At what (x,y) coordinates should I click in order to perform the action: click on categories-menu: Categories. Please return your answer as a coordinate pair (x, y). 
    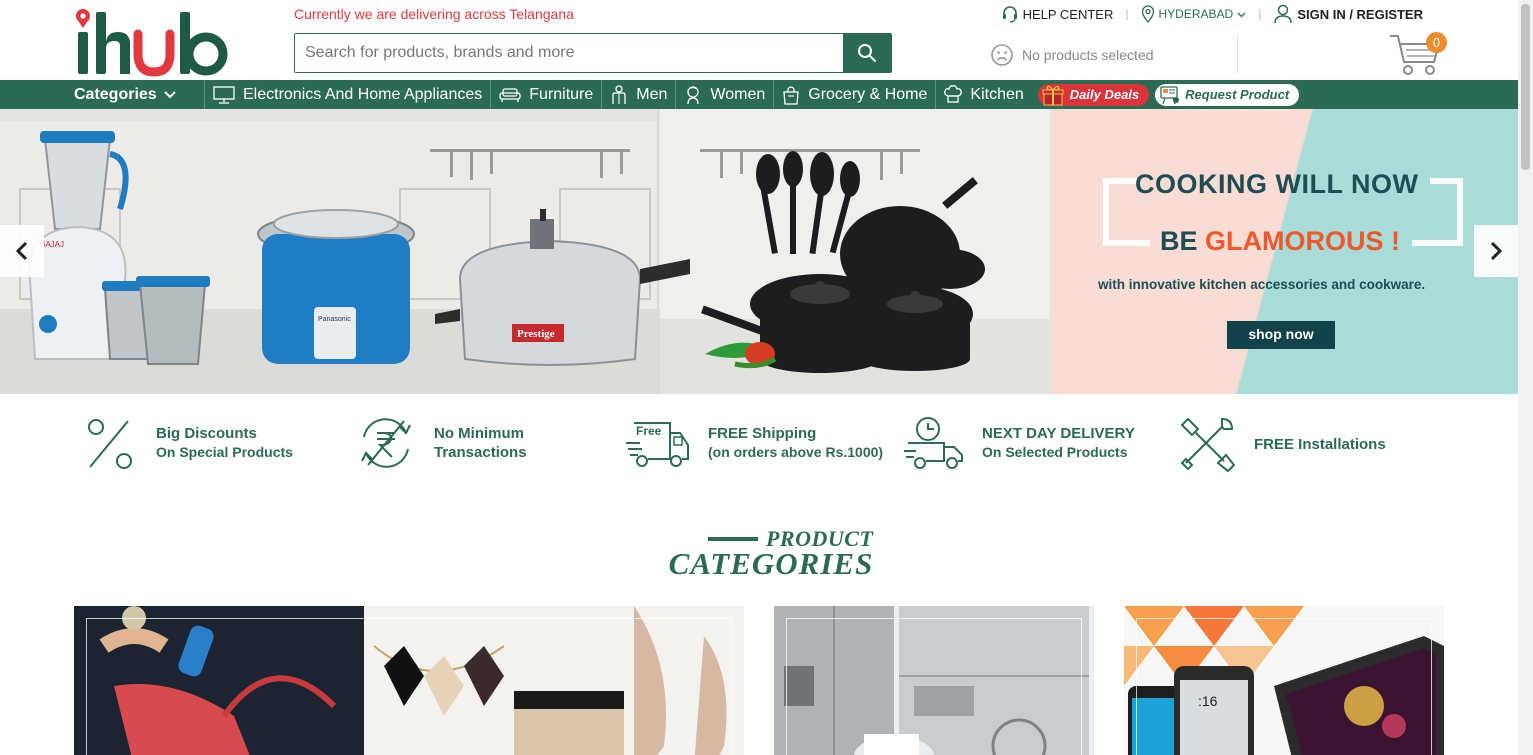
    Looking at the image, I should click on (139, 95).